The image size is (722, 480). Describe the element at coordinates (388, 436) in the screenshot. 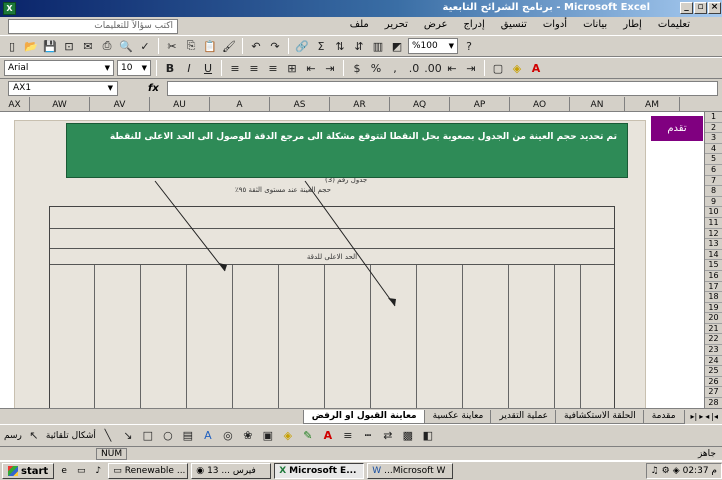

I see `arrow-style-icon: ⇄` at that location.